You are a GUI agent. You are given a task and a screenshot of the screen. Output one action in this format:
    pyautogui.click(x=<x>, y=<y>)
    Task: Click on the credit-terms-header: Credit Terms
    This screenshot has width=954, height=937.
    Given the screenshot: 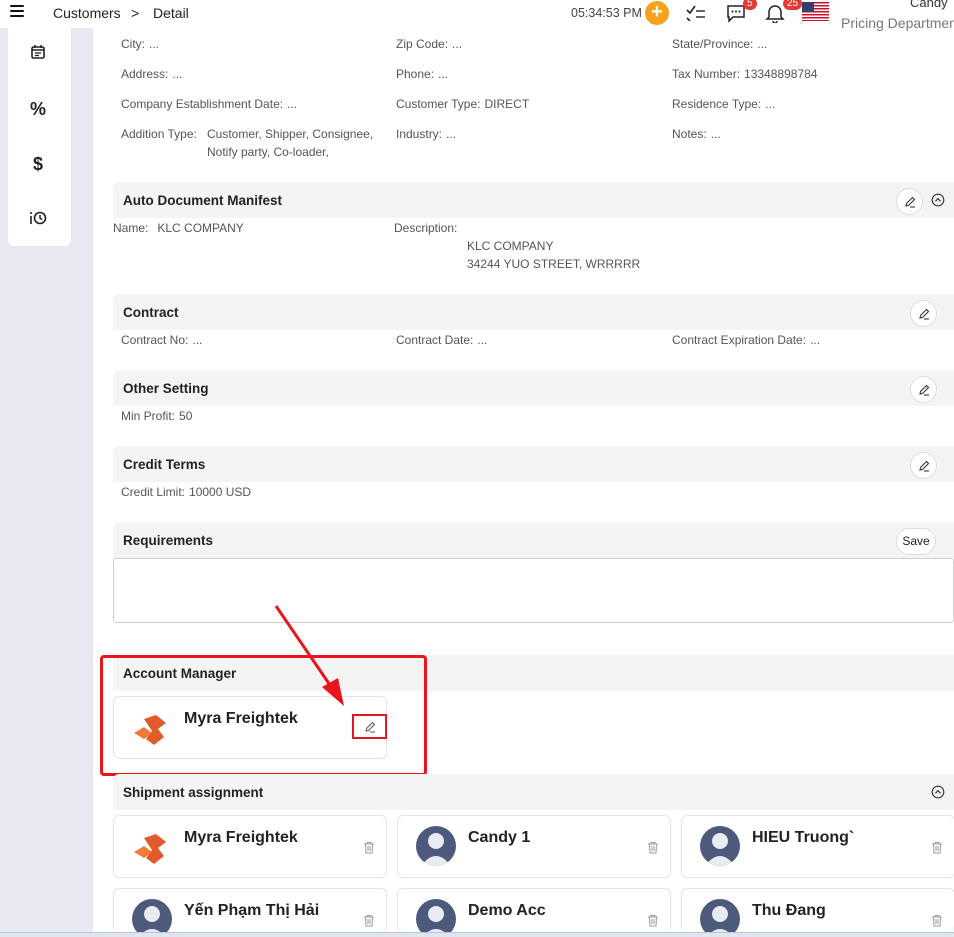 What is the action you would take?
    pyautogui.click(x=533, y=464)
    